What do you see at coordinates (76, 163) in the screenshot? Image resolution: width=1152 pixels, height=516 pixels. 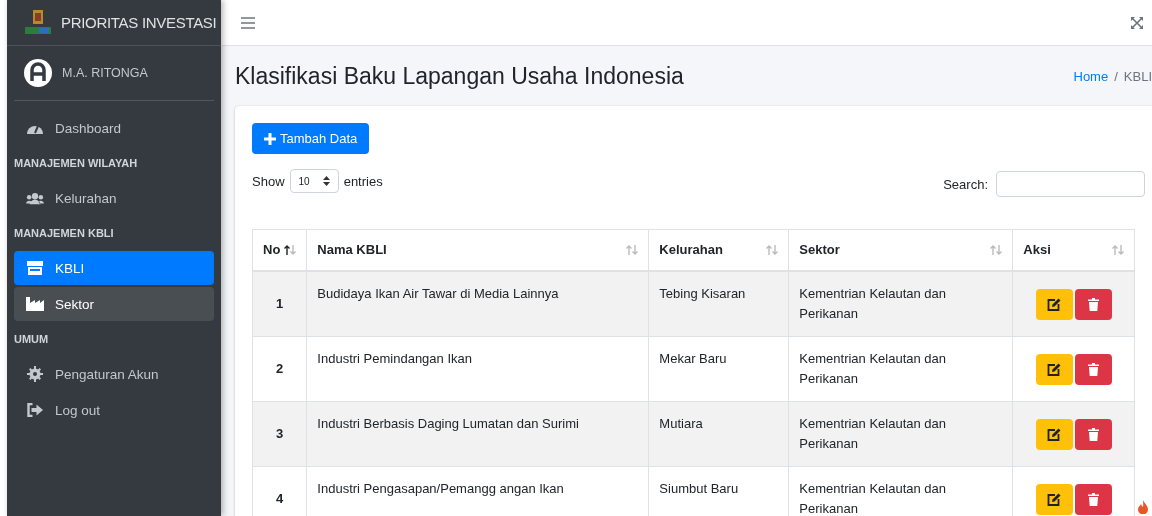 I see `nav-heading: MANAJEMEN WILAYAH` at bounding box center [76, 163].